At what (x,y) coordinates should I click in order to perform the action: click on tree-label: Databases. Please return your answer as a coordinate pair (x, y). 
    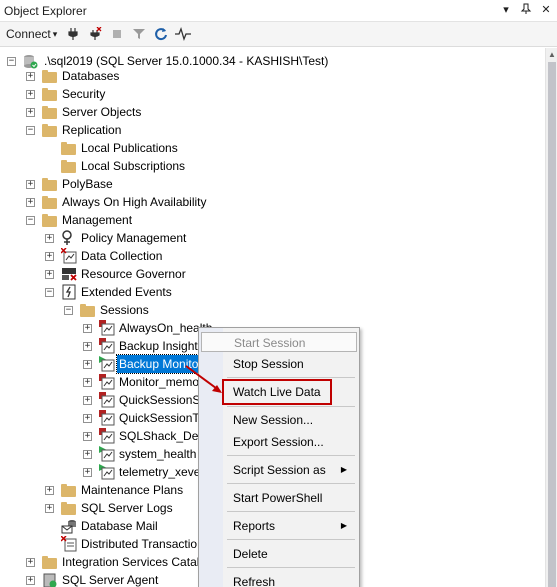
    Looking at the image, I should click on (91, 76).